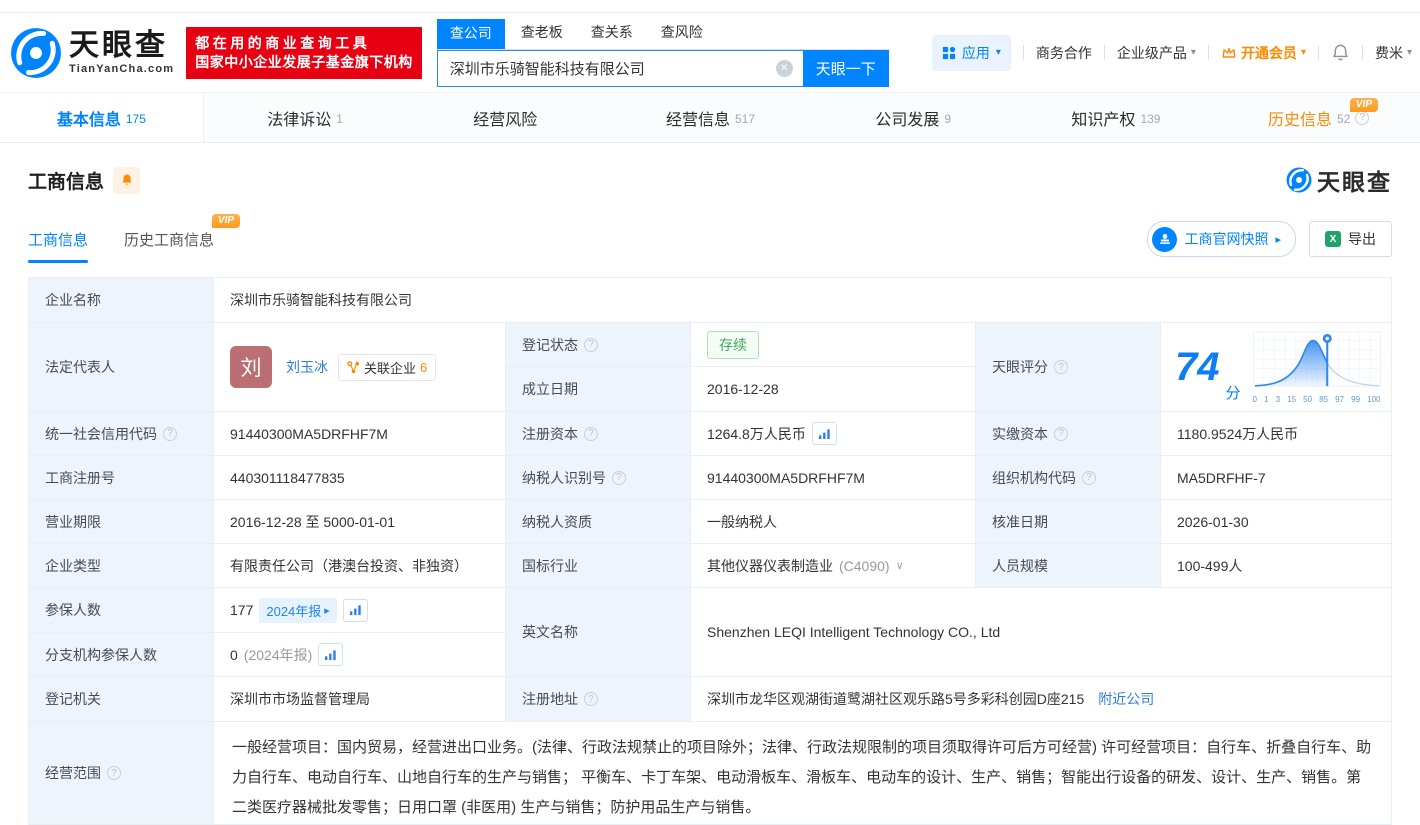 This screenshot has height=825, width=1420. Describe the element at coordinates (121, 522) in the screenshot. I see `business-term-label: 营业期限` at that location.